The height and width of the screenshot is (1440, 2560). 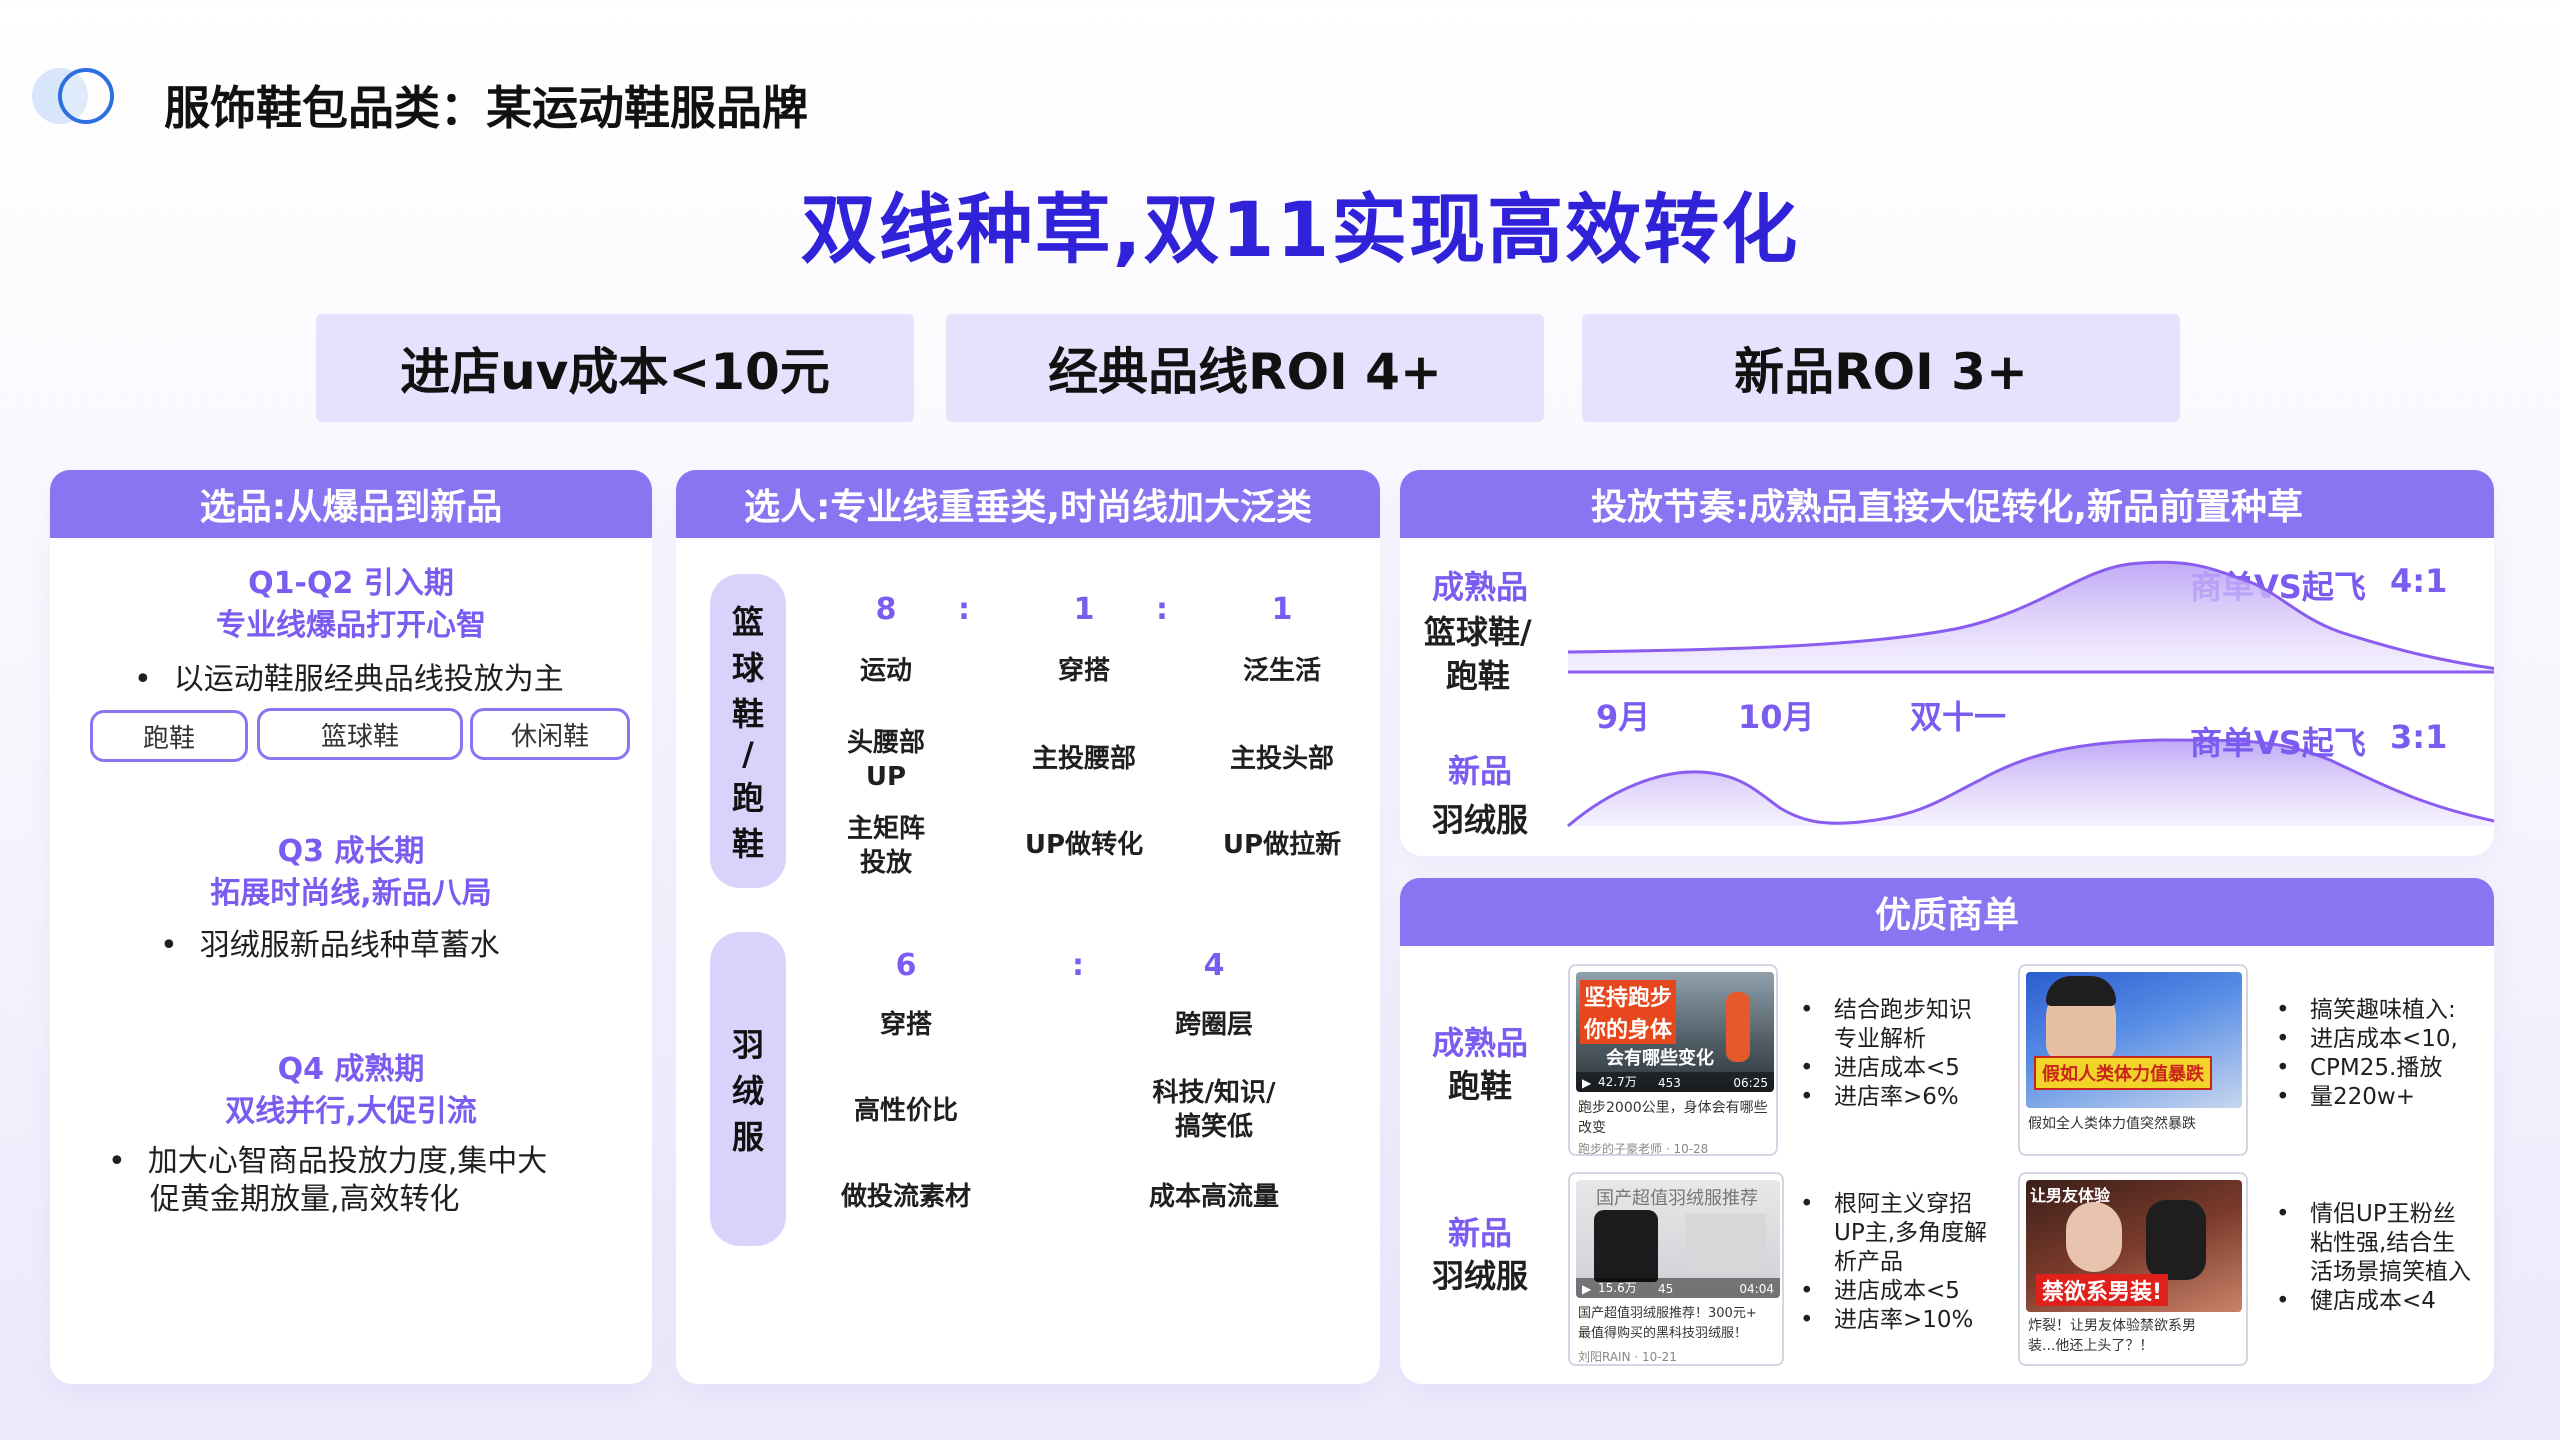 I want to click on category-pill: 篮 球 鞋 / 跑 鞋, so click(x=748, y=731).